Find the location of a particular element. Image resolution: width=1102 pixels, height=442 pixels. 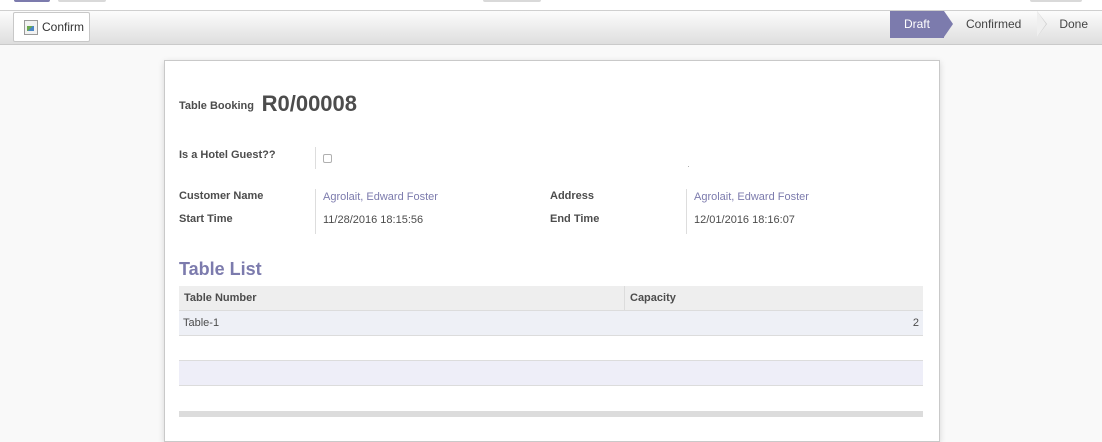

address-label: Address is located at coordinates (572, 196).